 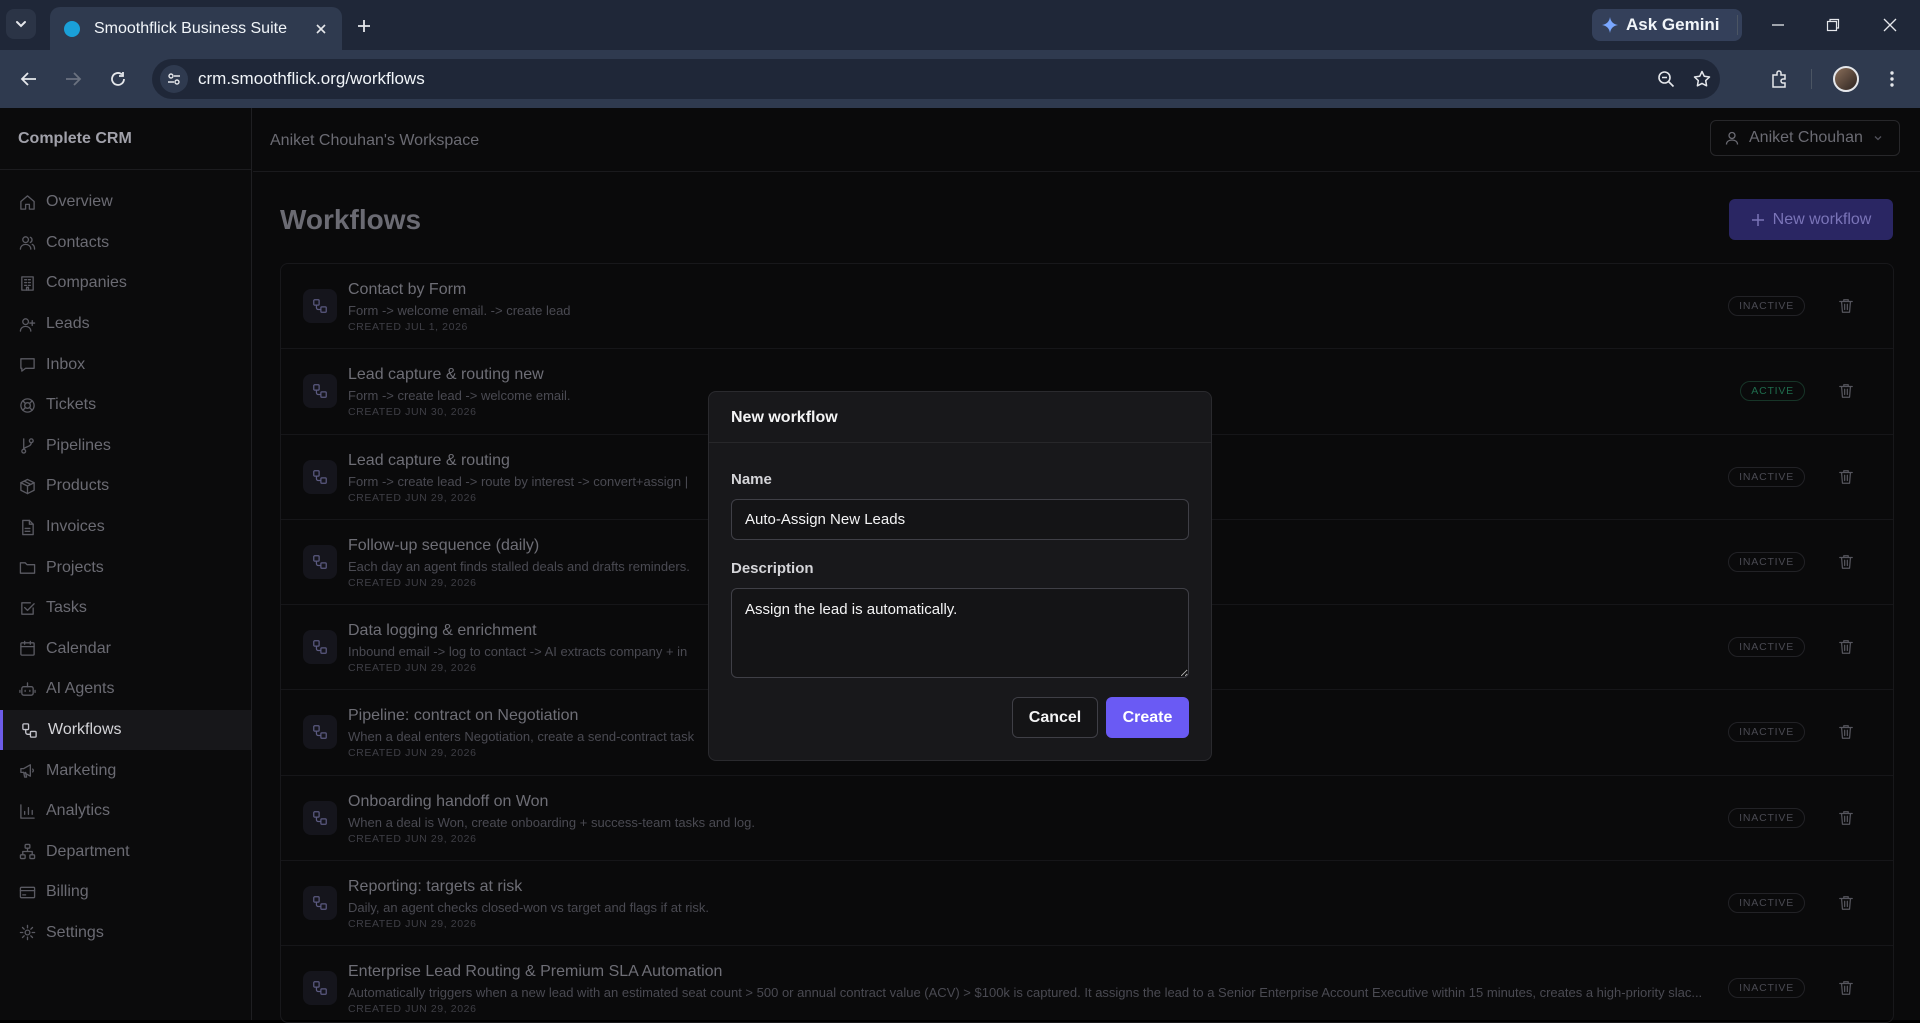 What do you see at coordinates (1780, 79) in the screenshot?
I see `extensions-button` at bounding box center [1780, 79].